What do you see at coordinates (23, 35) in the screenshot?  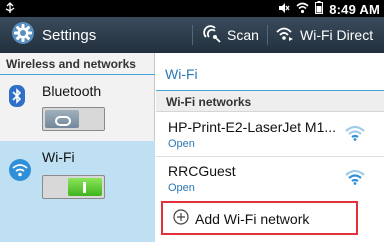 I see `settings-gear-icon` at bounding box center [23, 35].